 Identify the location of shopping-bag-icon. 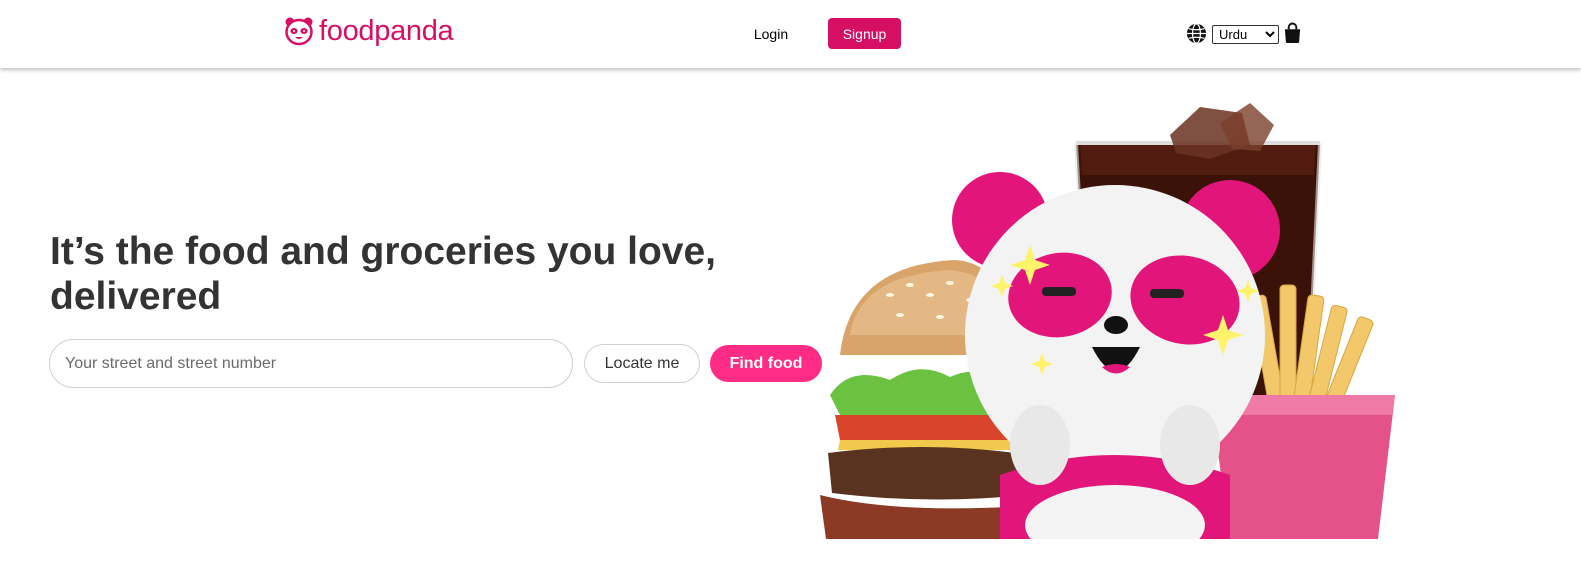
(1292, 33).